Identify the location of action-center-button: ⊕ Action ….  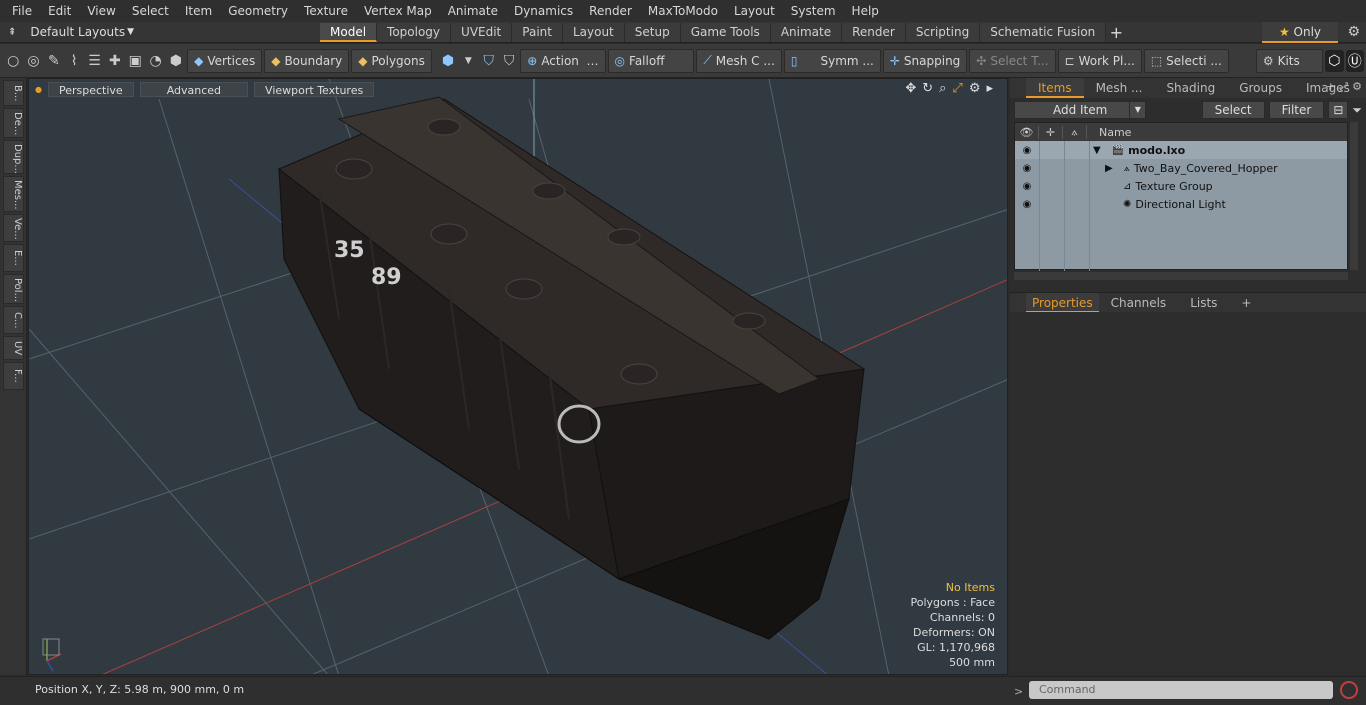
(563, 60).